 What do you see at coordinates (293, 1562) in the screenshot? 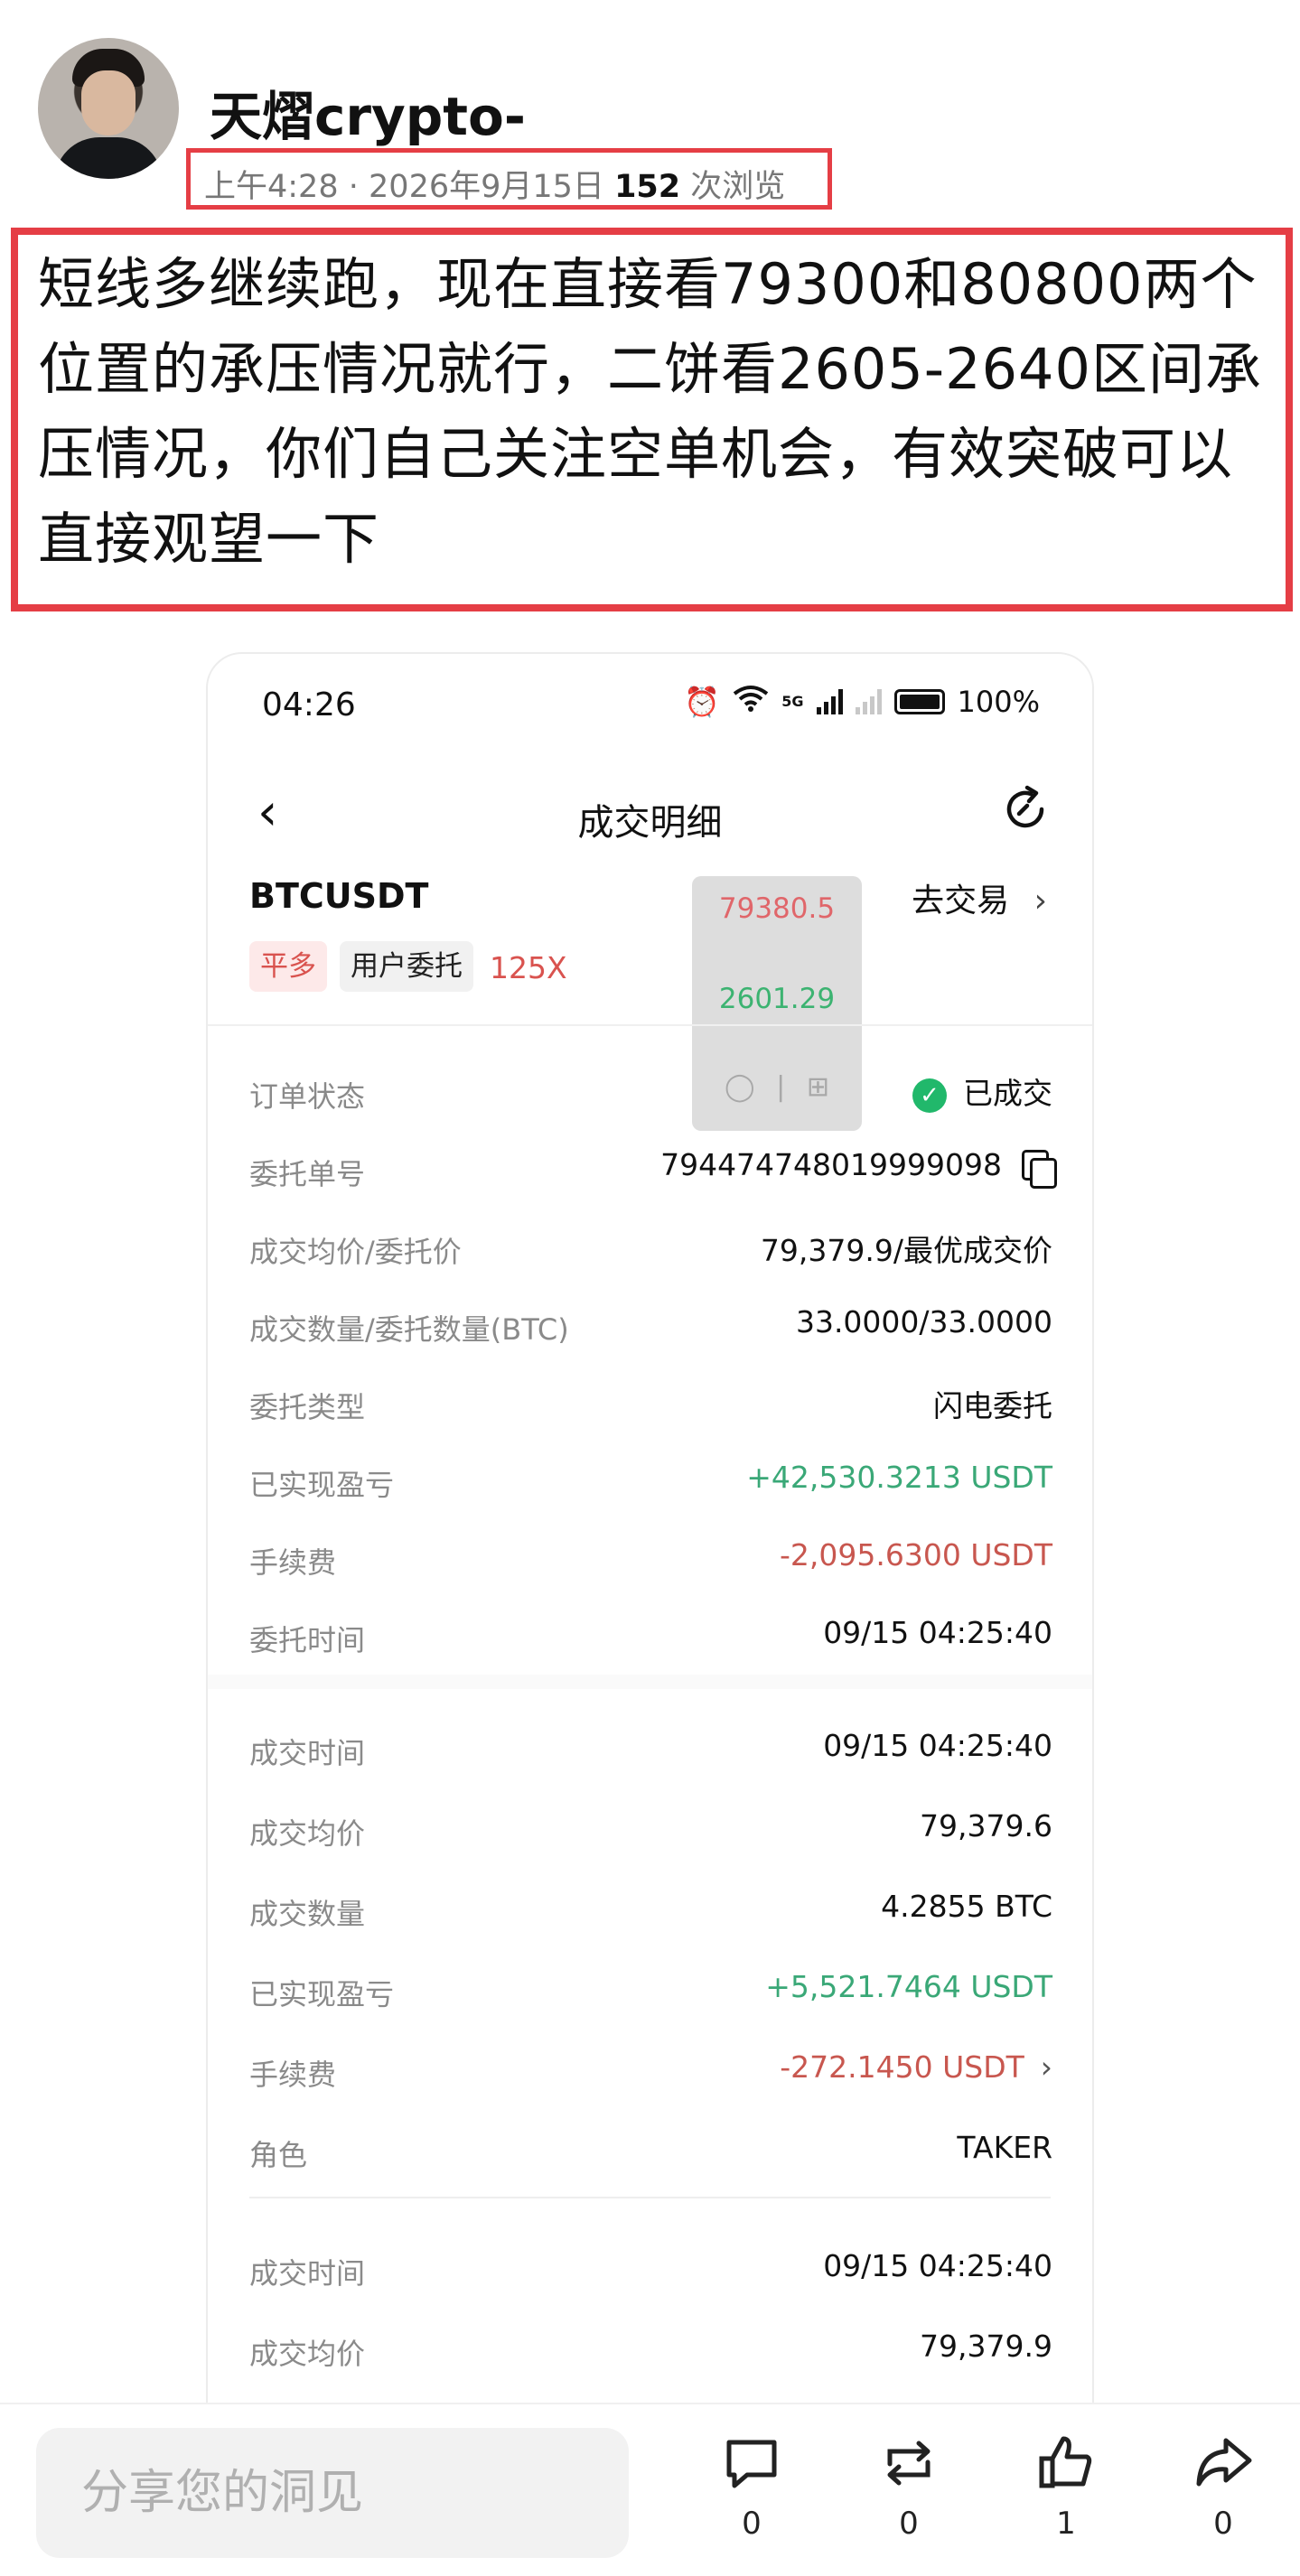
I see `fee-label: 手续费` at bounding box center [293, 1562].